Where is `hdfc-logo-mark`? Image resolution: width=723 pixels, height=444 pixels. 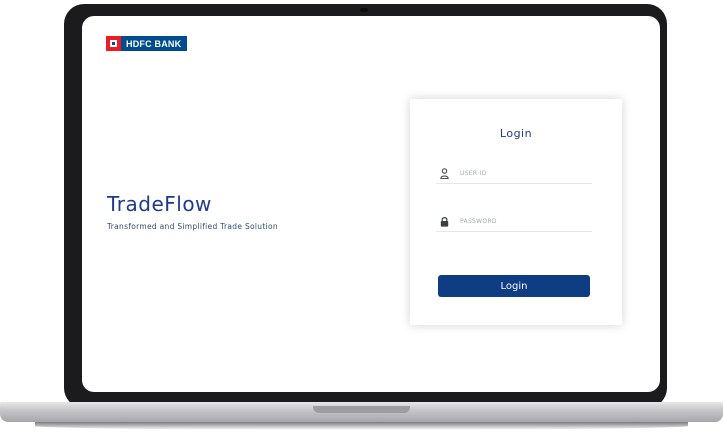 hdfc-logo-mark is located at coordinates (113, 43).